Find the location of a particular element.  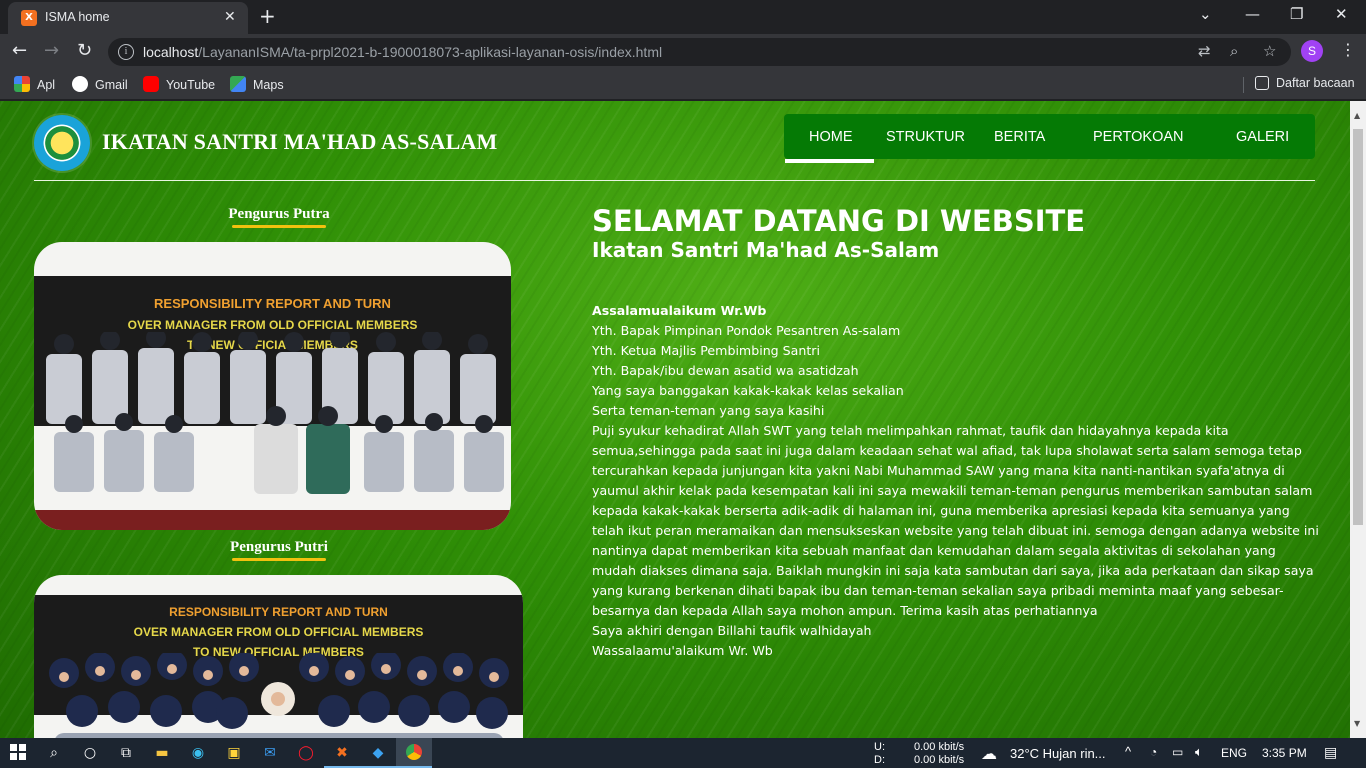

language-indicator: ENG is located at coordinates (1234, 753).